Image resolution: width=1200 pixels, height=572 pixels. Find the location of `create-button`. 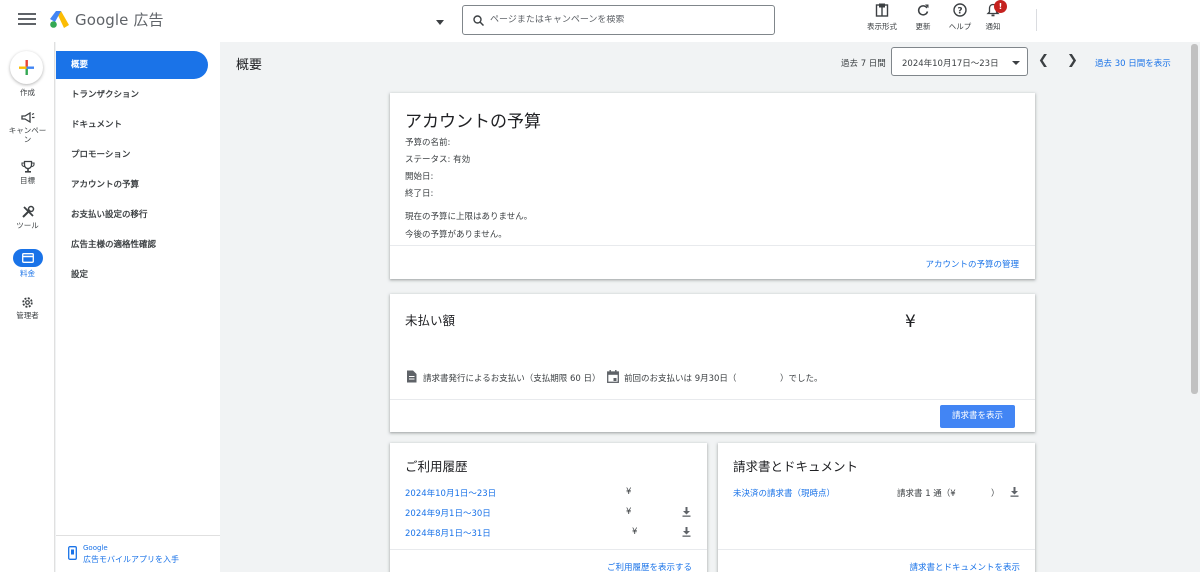

create-button is located at coordinates (26, 67).